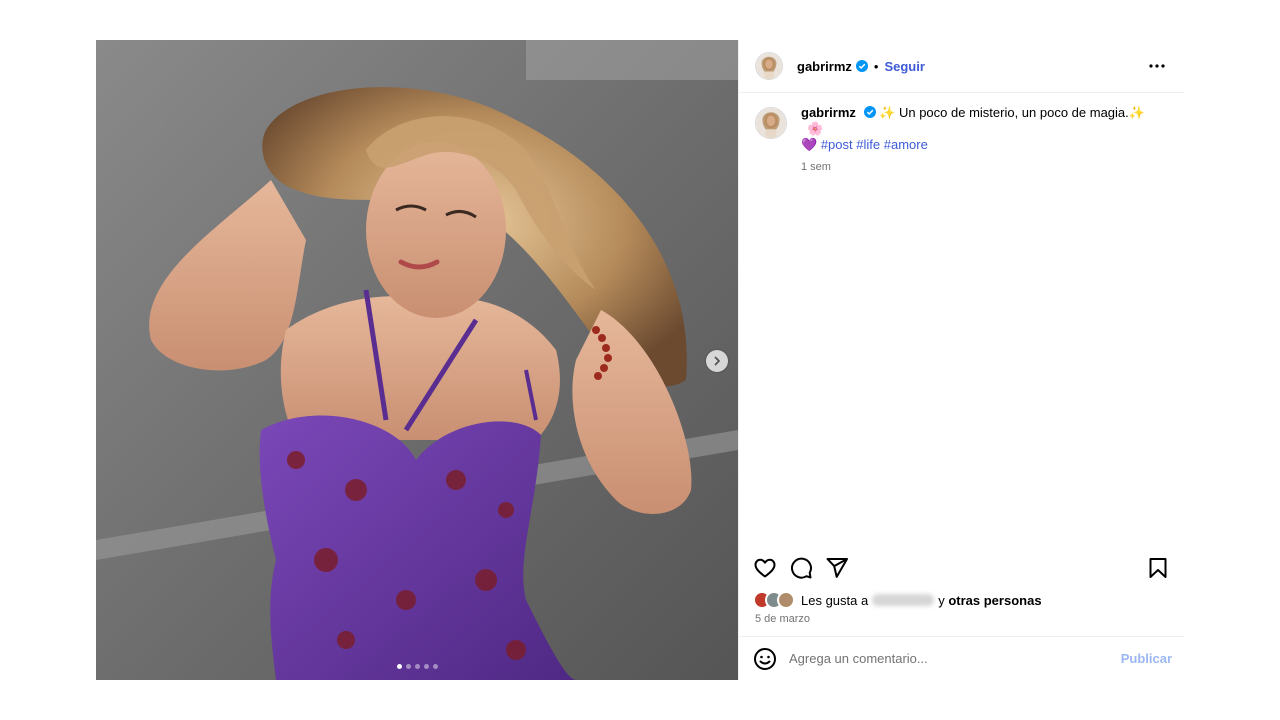 The image size is (1280, 720). I want to click on caption-emoji: 🌸, so click(815, 128).